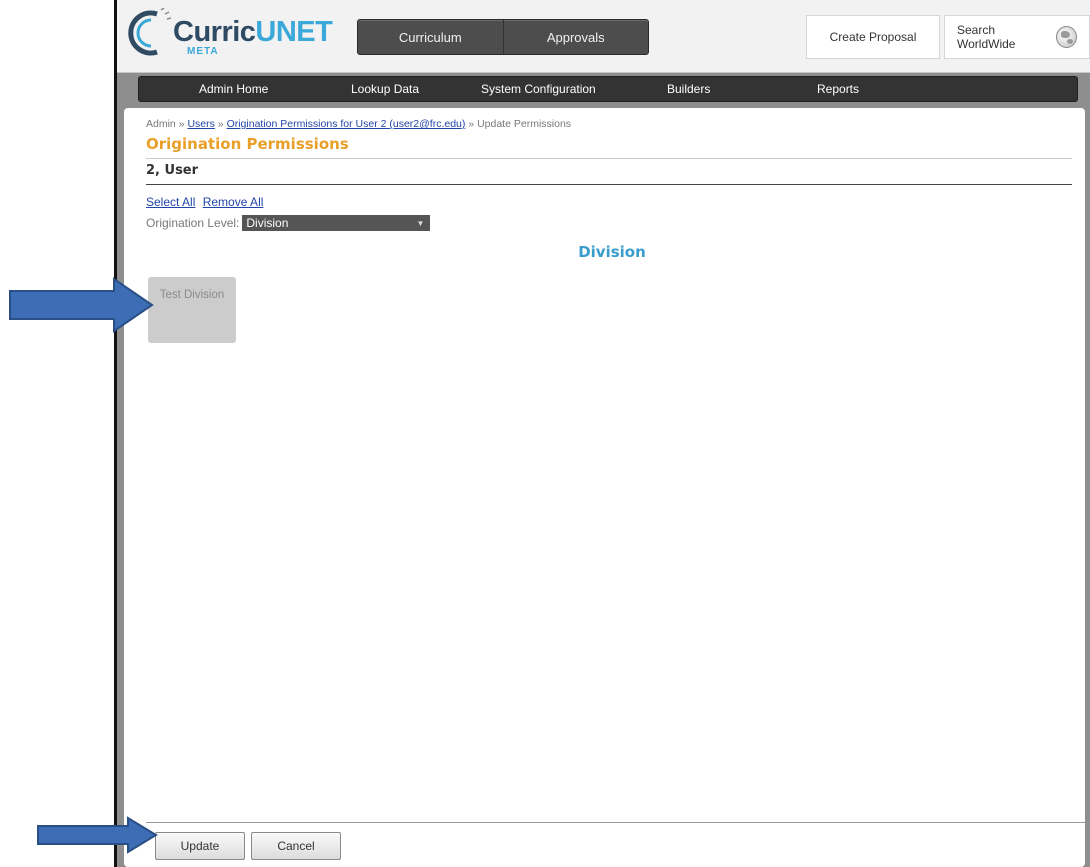  Describe the element at coordinates (336, 223) in the screenshot. I see `origination-level-select: Division ▼` at that location.